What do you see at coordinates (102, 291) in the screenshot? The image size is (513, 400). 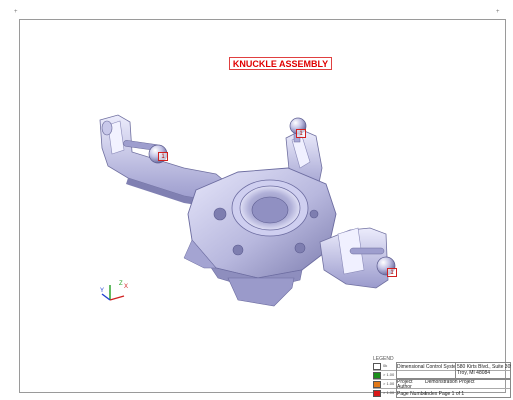 I see `axis-y-label: Y` at bounding box center [102, 291].